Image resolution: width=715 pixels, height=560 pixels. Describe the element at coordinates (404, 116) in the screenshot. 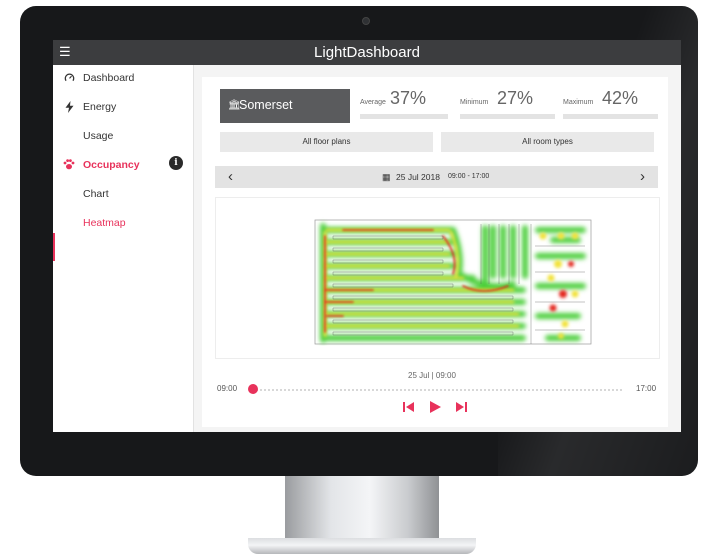

I see `stat-average-bar` at that location.